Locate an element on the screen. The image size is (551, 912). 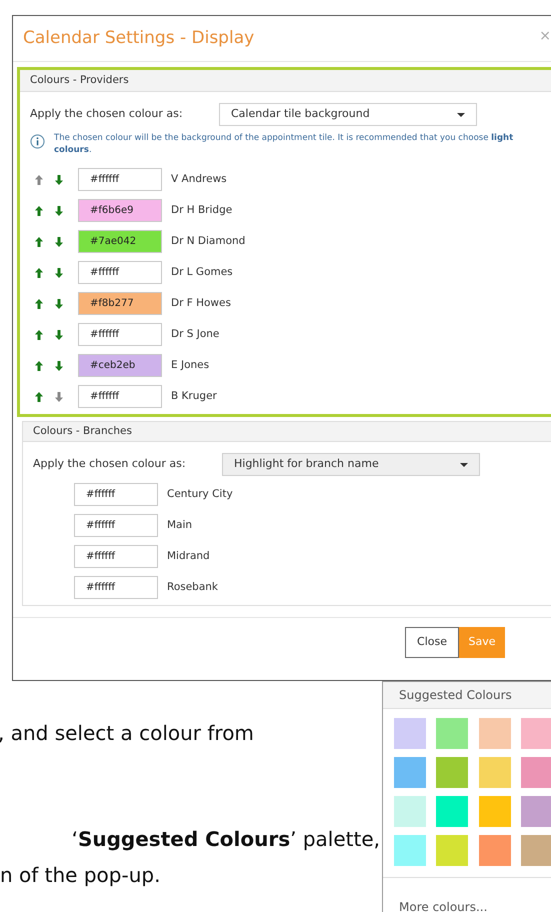
branch-name: Main is located at coordinates (179, 525).